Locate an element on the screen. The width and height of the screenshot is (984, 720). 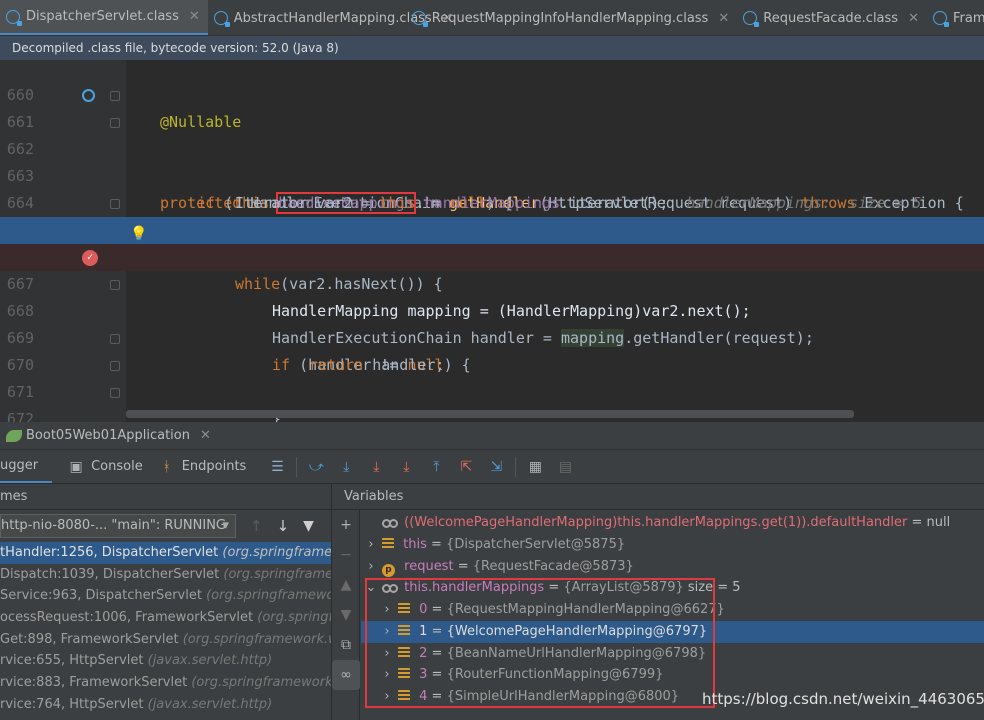
frames-title: mes is located at coordinates (165, 497).